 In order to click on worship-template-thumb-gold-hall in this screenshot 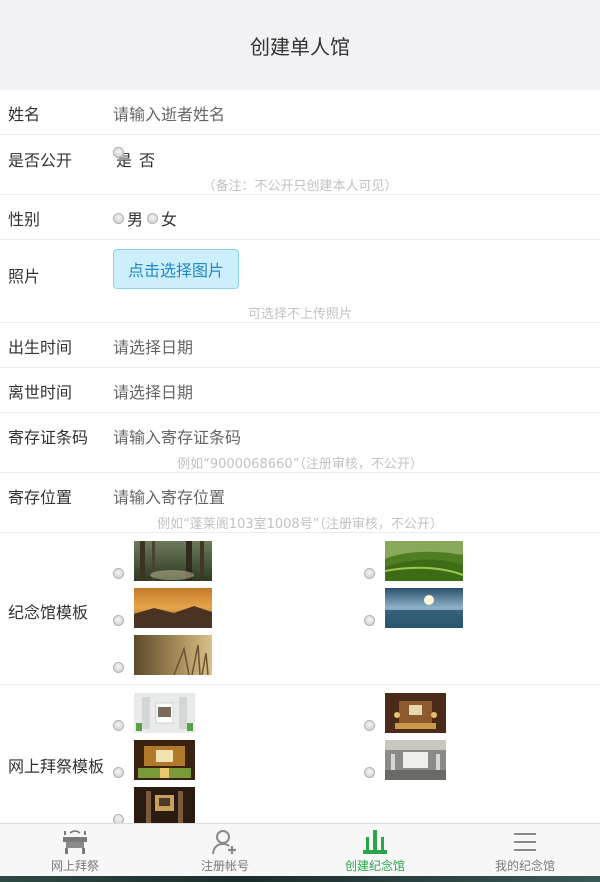, I will do `click(164, 760)`.